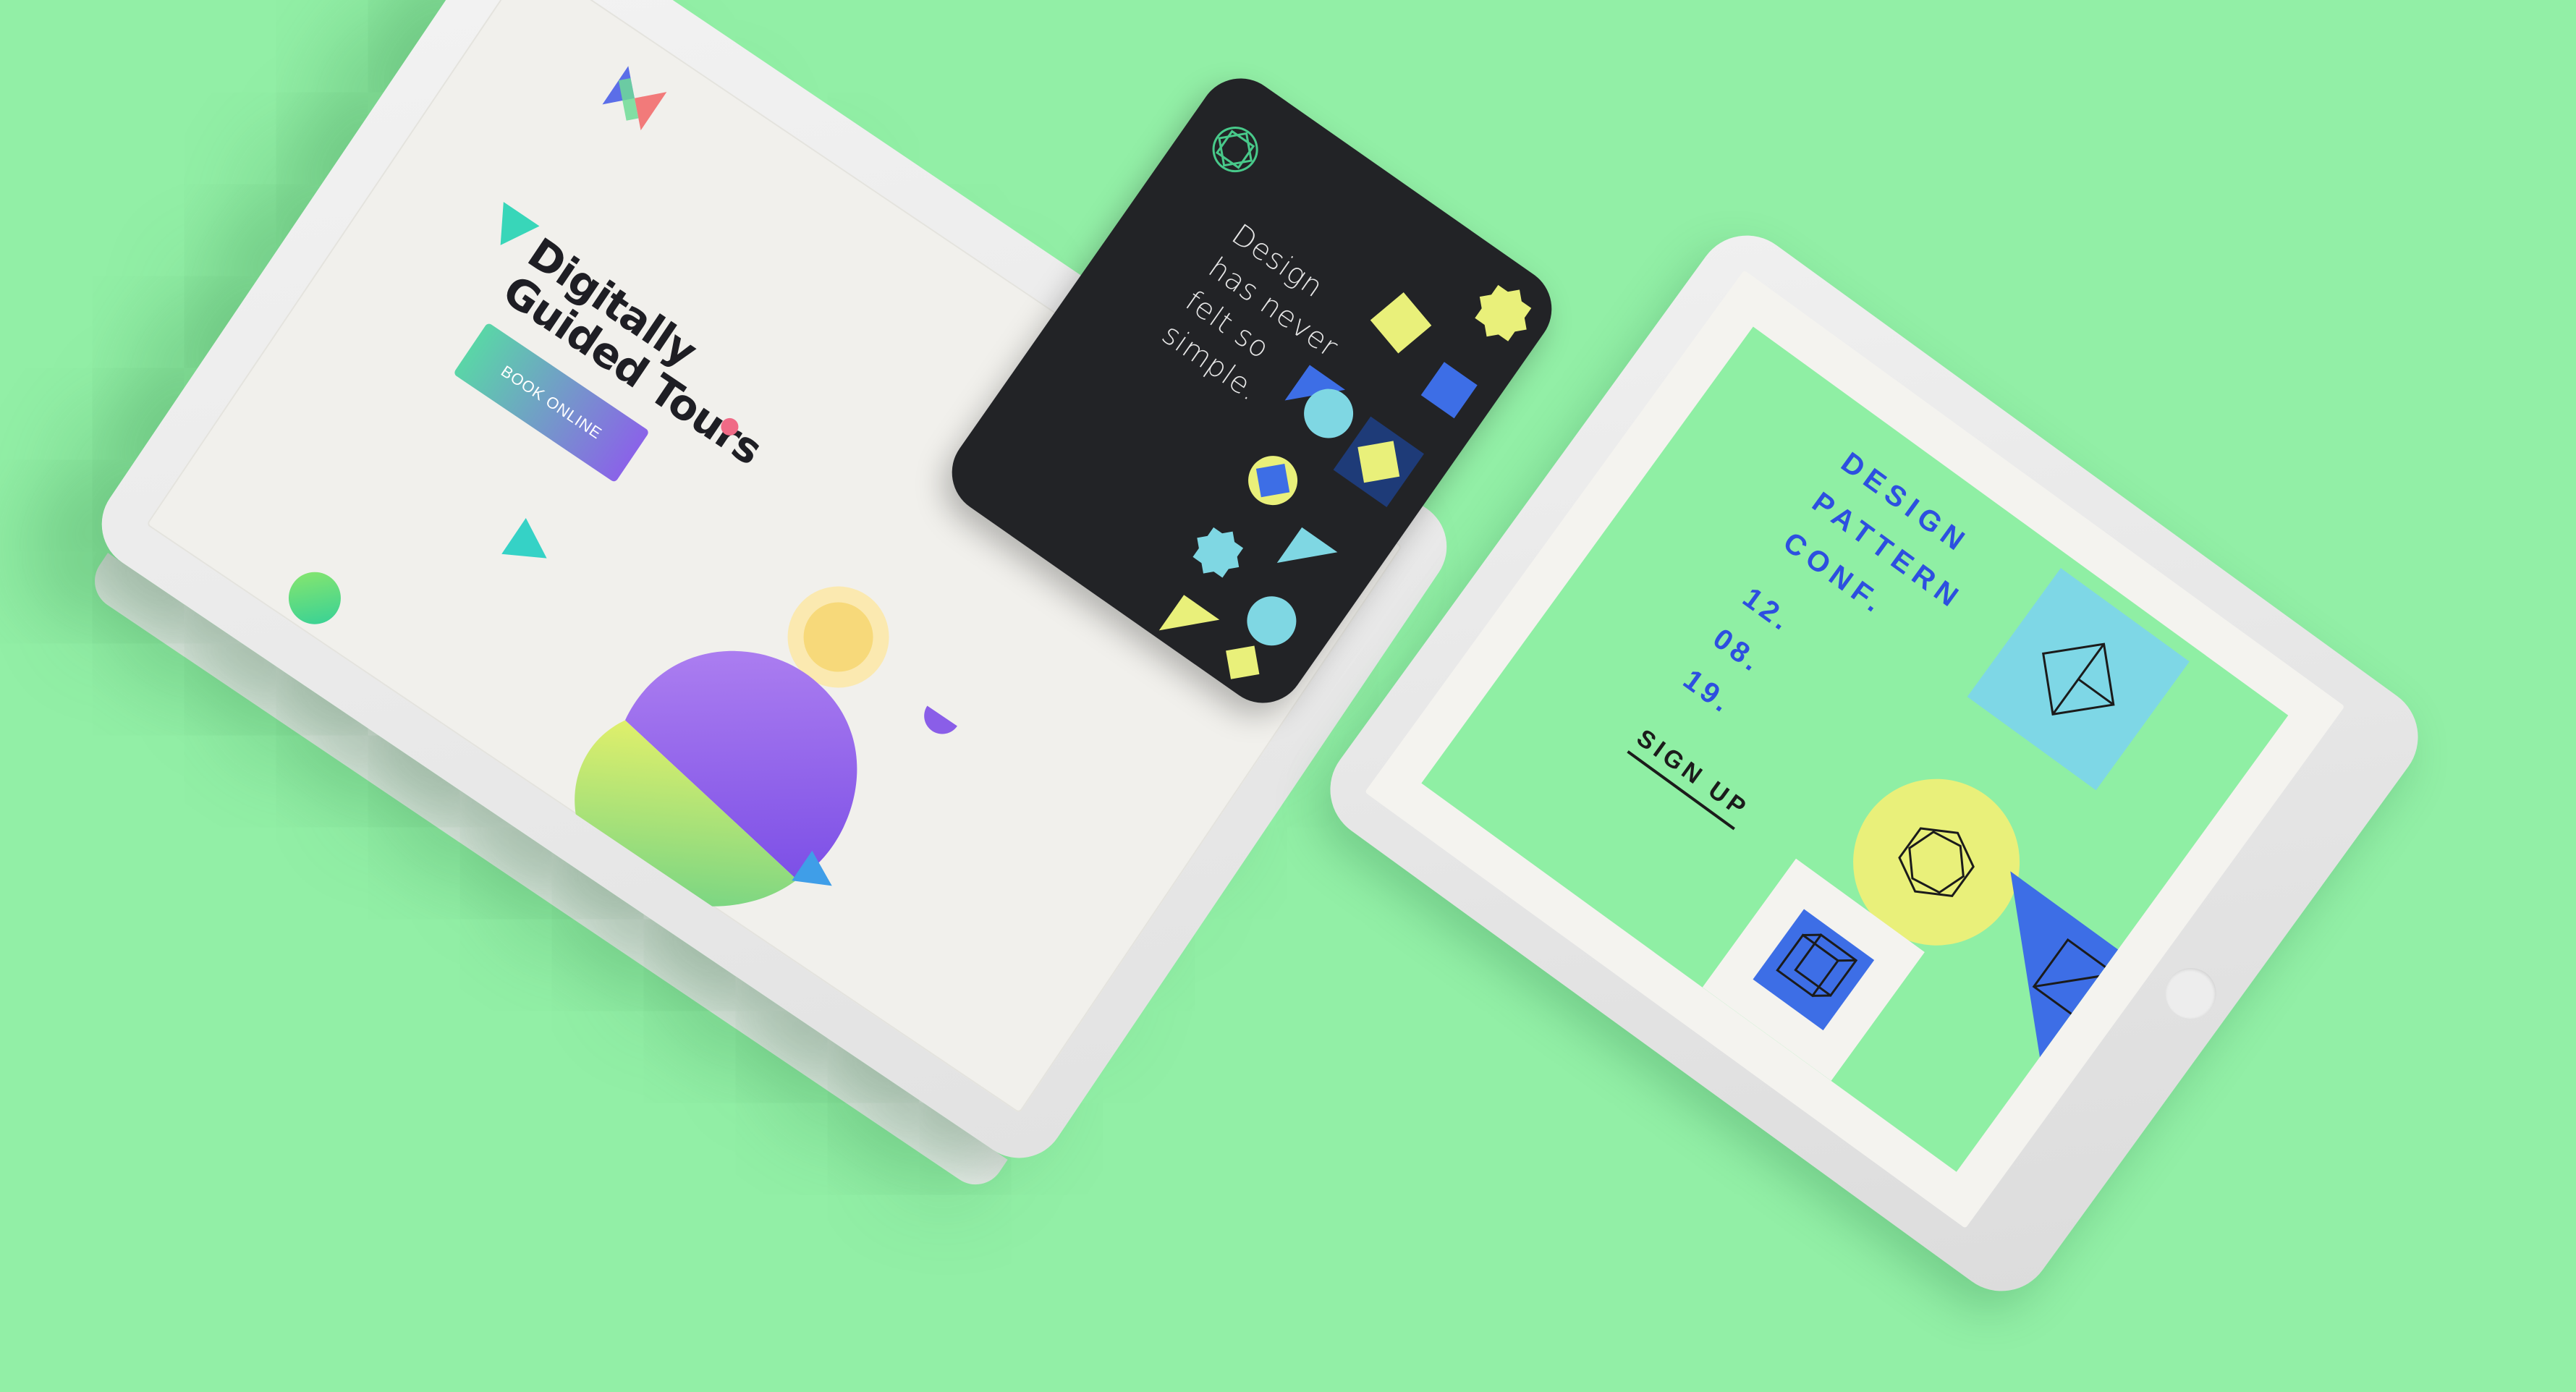 The image size is (2576, 1392). What do you see at coordinates (1235, 149) in the screenshot?
I see `geometric-emblem-icon` at bounding box center [1235, 149].